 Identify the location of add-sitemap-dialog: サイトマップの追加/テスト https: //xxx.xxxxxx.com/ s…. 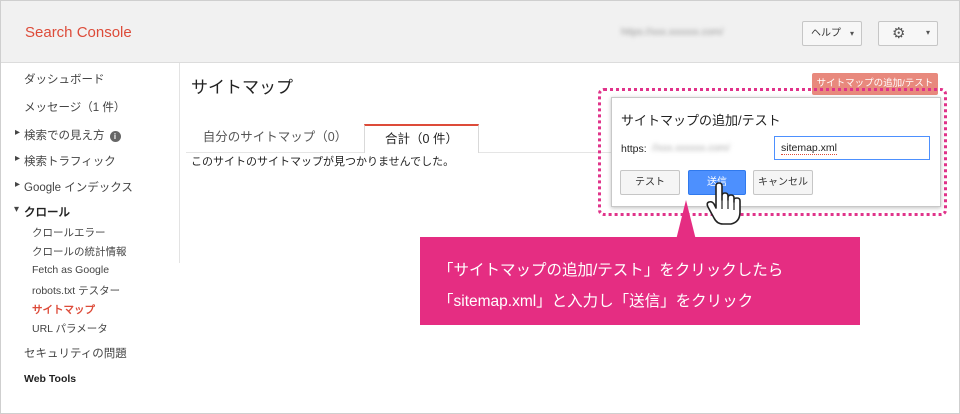
(776, 152).